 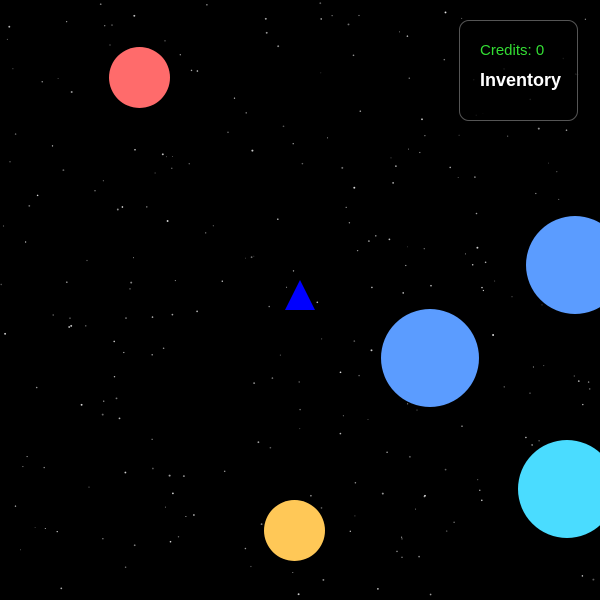 What do you see at coordinates (139, 77) in the screenshot?
I see `red-planet` at bounding box center [139, 77].